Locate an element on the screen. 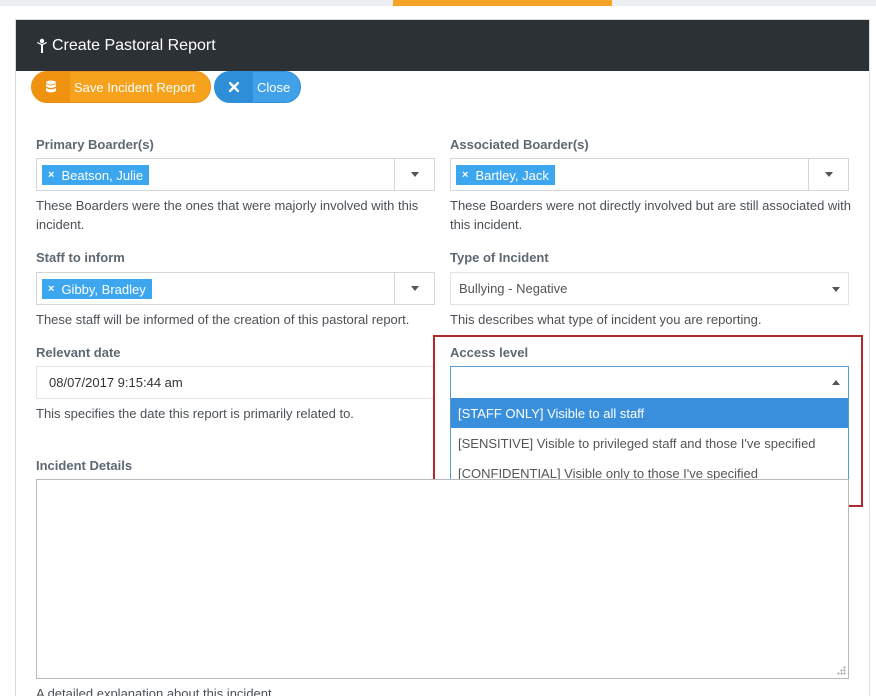 This screenshot has height=696, width=876. resize-grip-icon is located at coordinates (841, 671).